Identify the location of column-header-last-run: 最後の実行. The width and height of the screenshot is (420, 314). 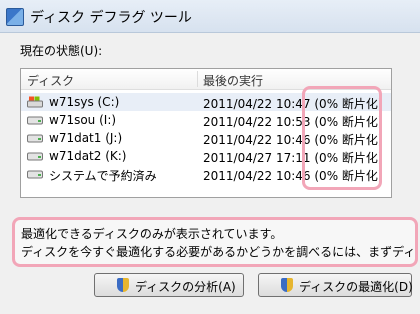
(233, 80).